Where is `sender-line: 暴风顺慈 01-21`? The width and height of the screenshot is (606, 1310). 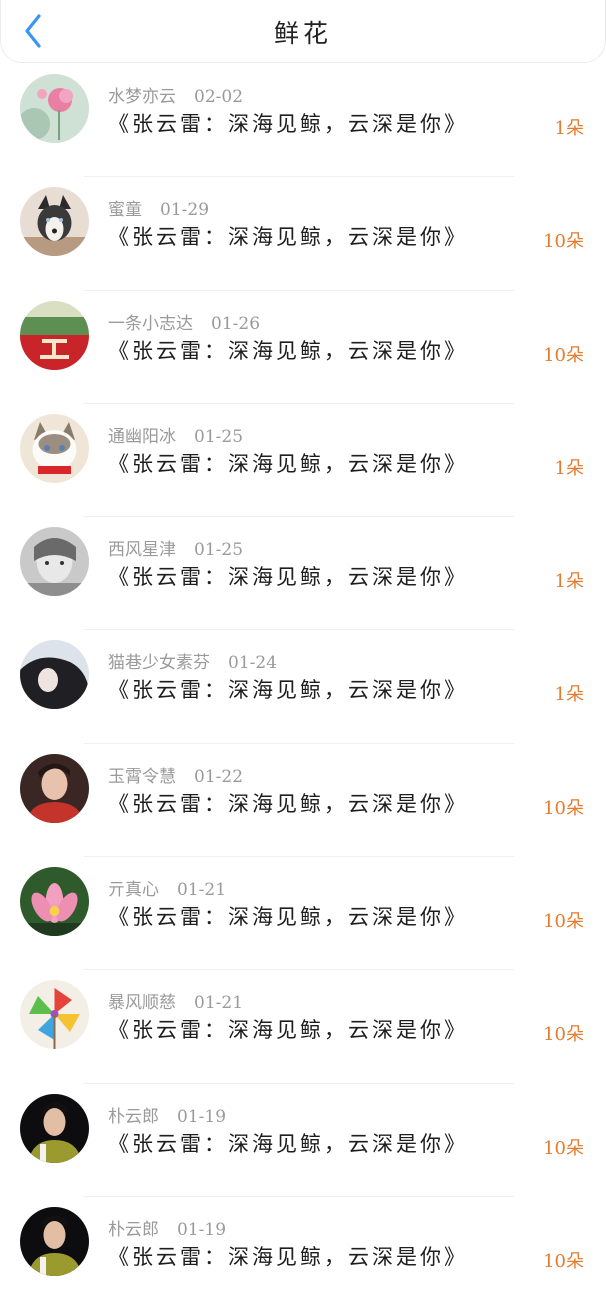 sender-line: 暴风顺慈 01-21 is located at coordinates (175, 1000).